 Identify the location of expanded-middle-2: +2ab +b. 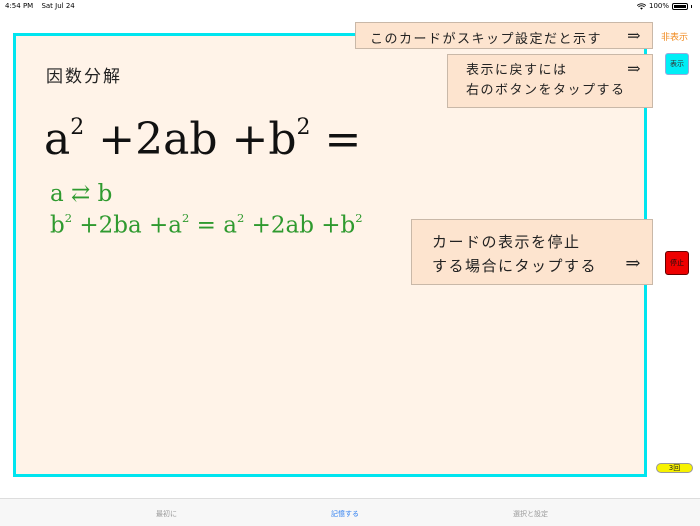
(300, 225).